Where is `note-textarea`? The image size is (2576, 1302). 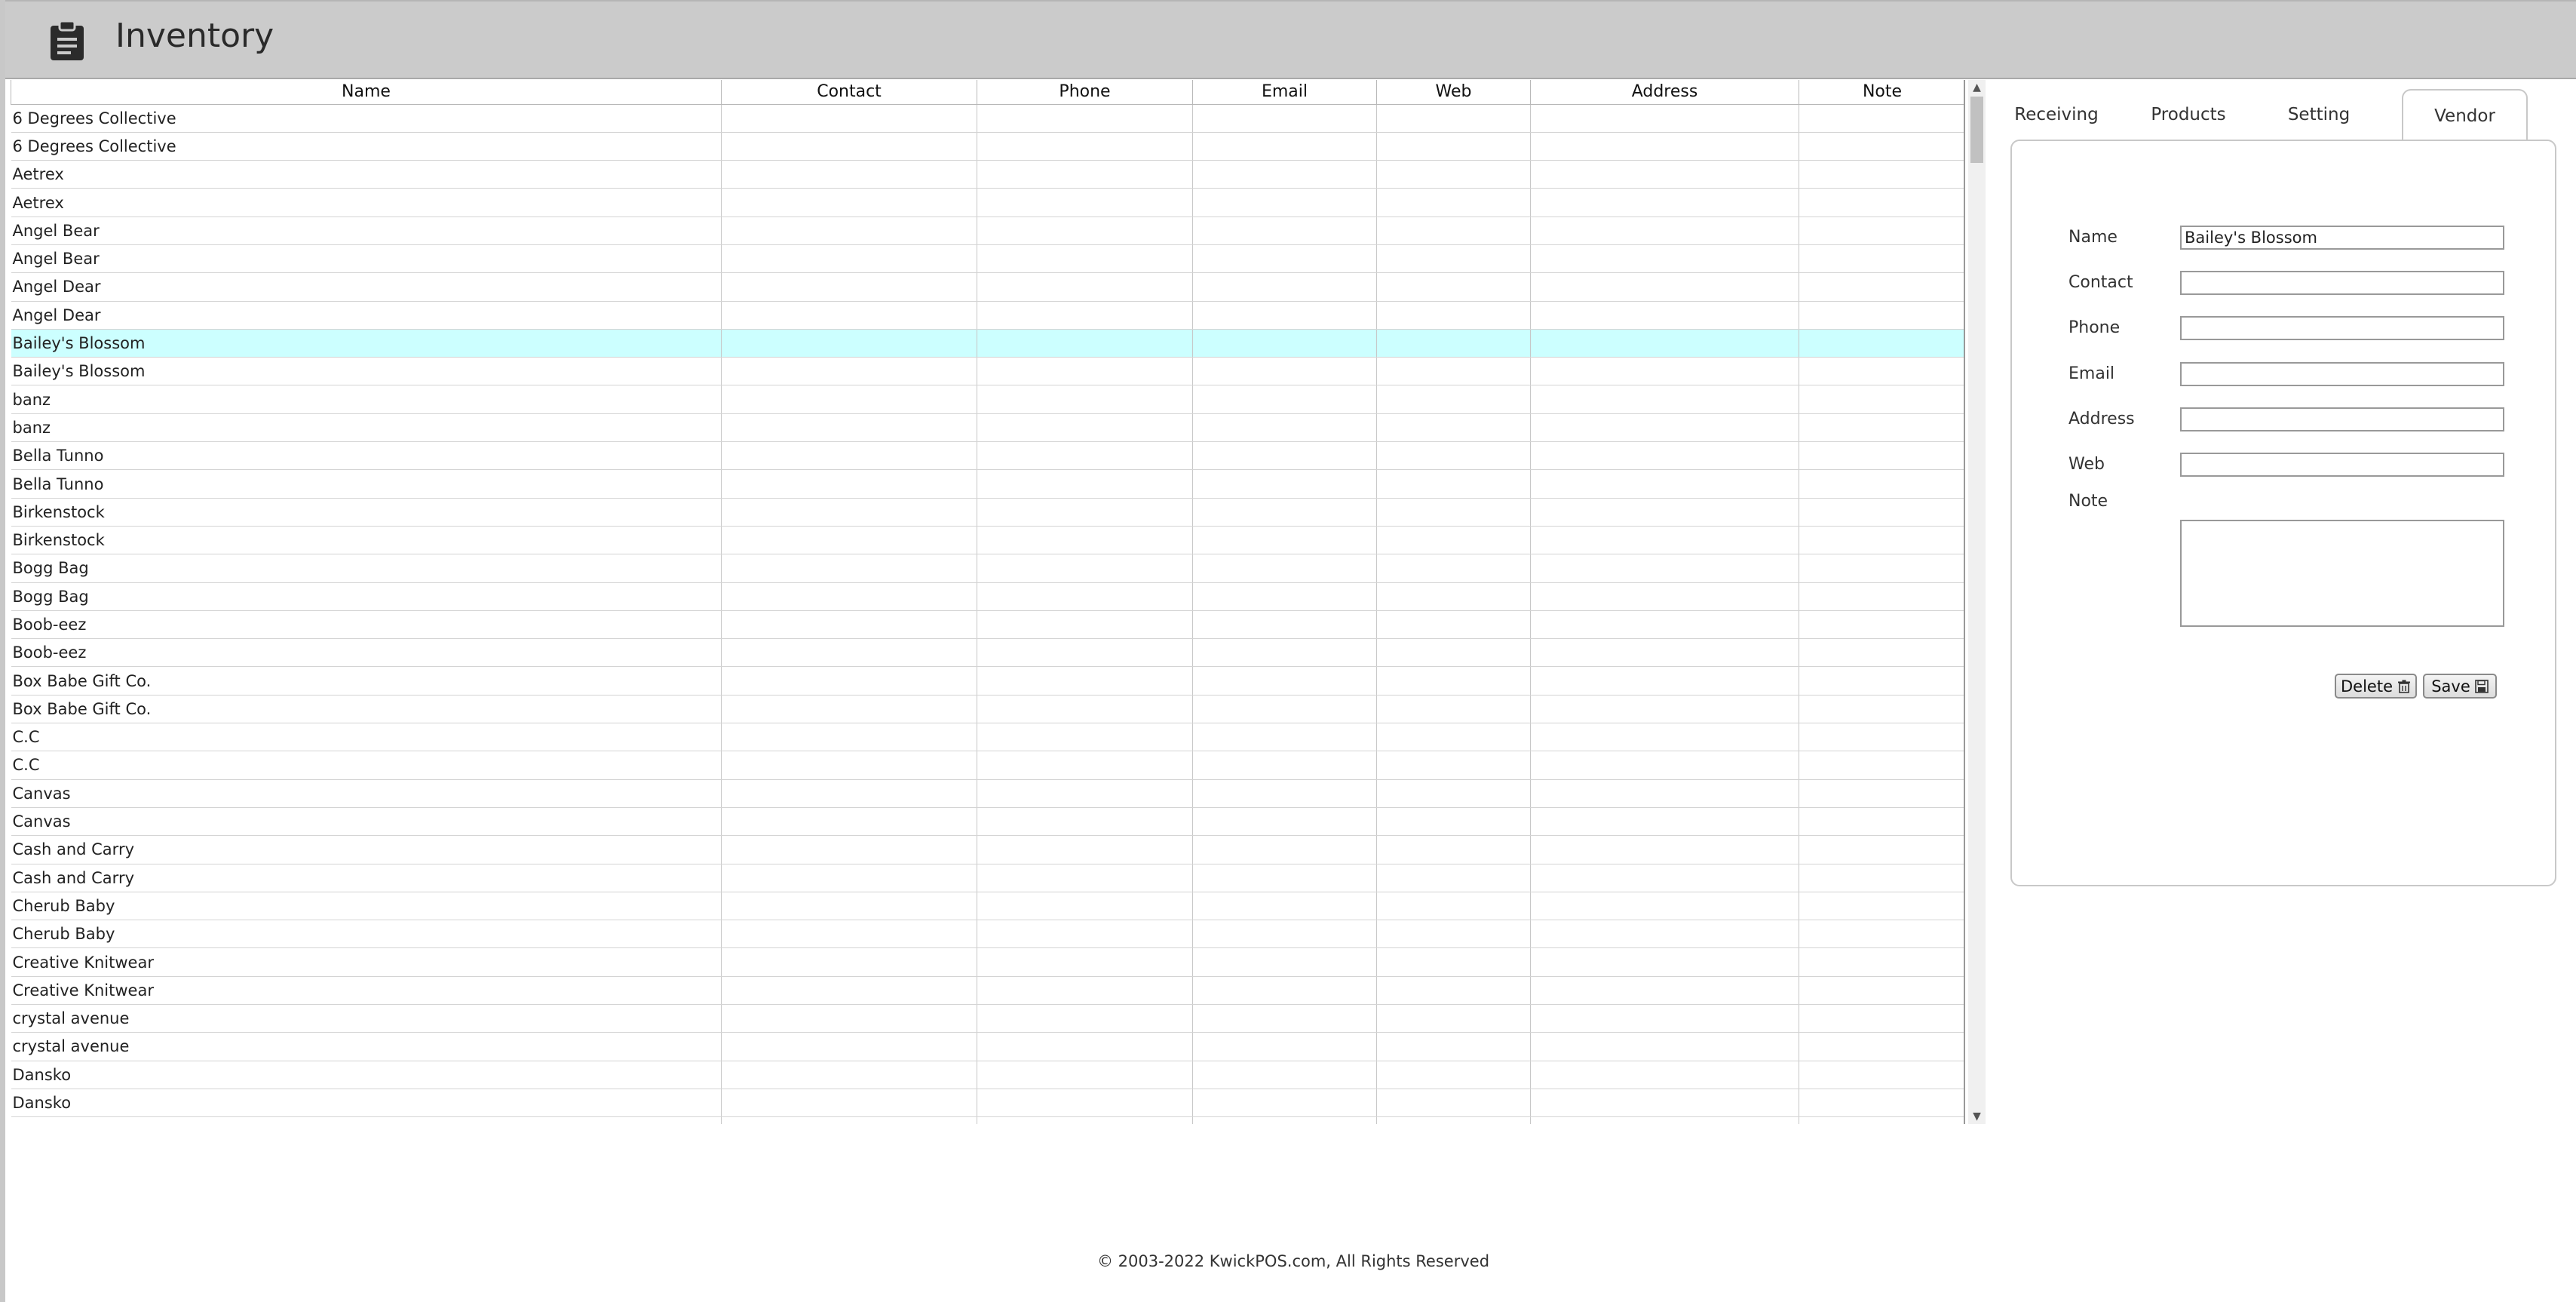
note-textarea is located at coordinates (2342, 573).